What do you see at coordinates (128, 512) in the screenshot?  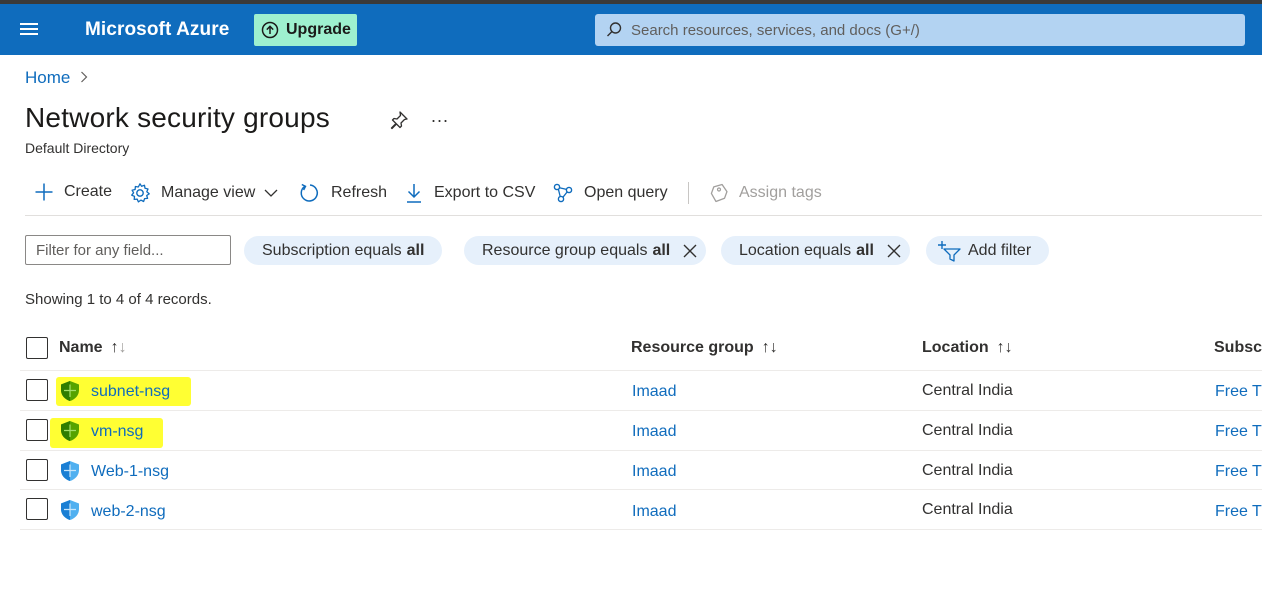 I see `nsg-name-link: web-2-nsg` at bounding box center [128, 512].